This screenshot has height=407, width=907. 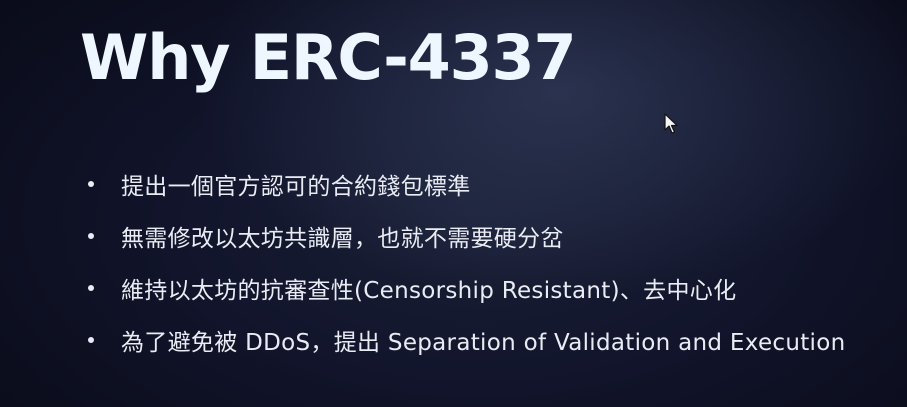 I want to click on list-item: 提出一個官方認可的合約錢包標準, so click(x=486, y=184).